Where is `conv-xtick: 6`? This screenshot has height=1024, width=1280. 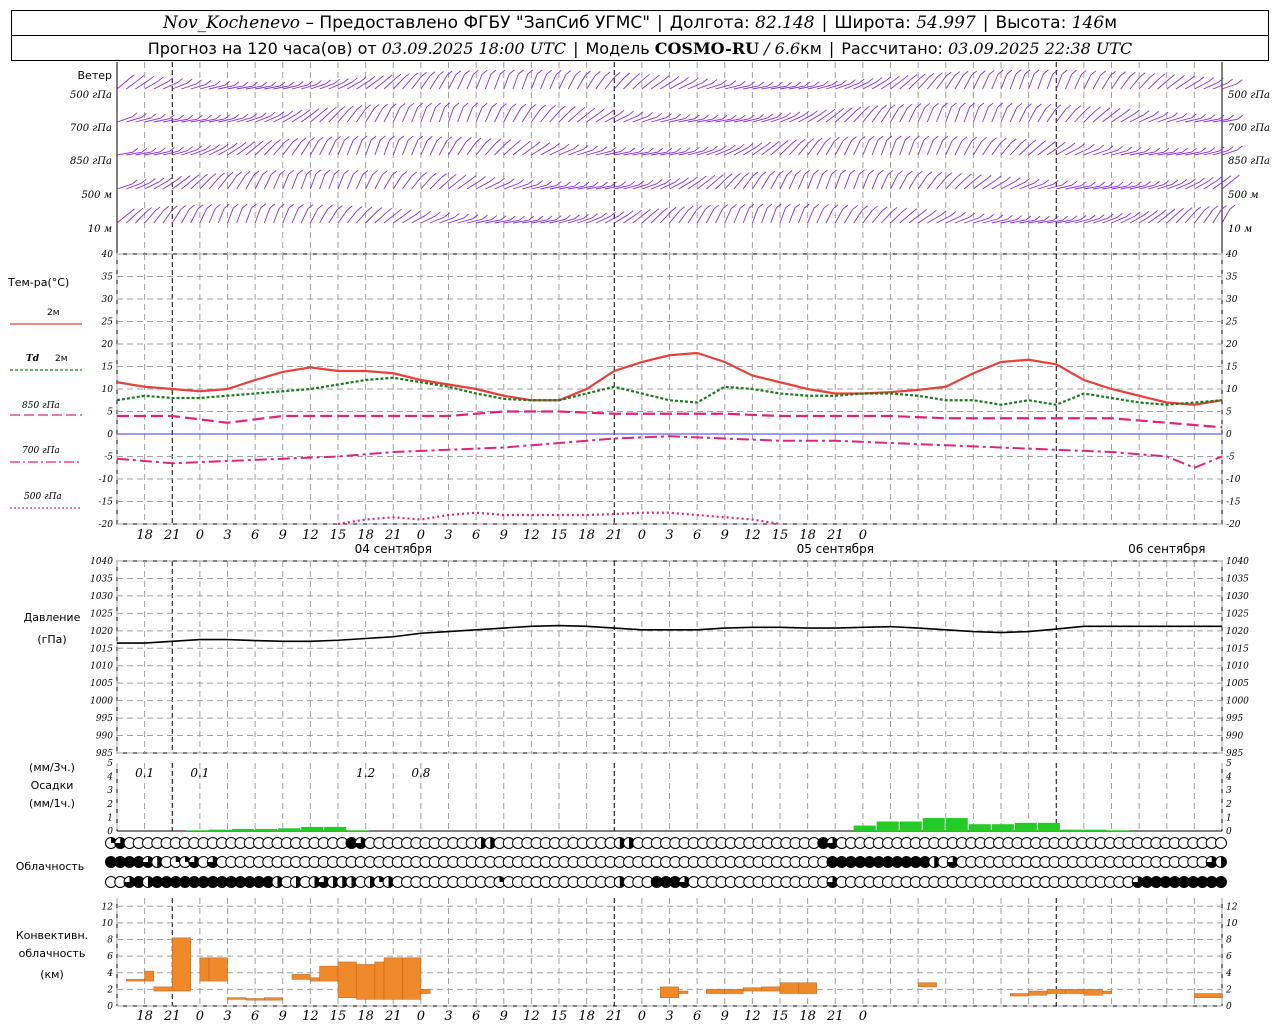 conv-xtick: 6 is located at coordinates (255, 1016).